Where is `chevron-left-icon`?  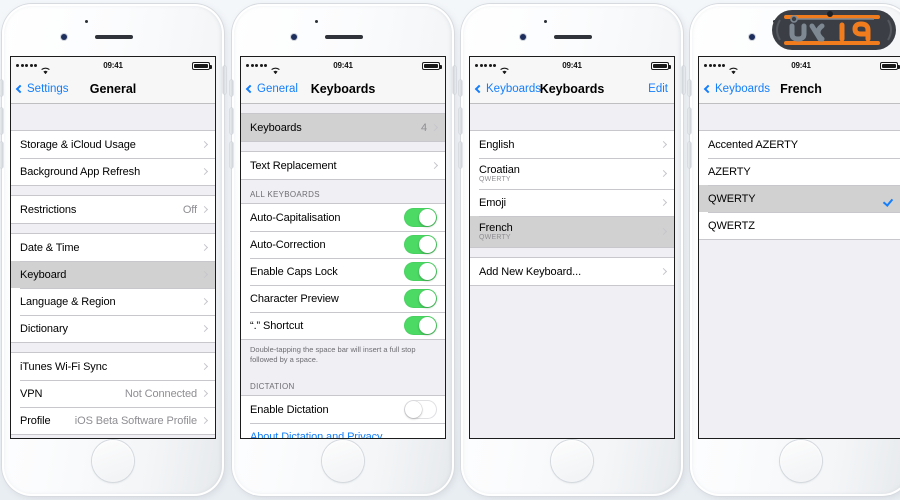
chevron-left-icon is located at coordinates (250, 88).